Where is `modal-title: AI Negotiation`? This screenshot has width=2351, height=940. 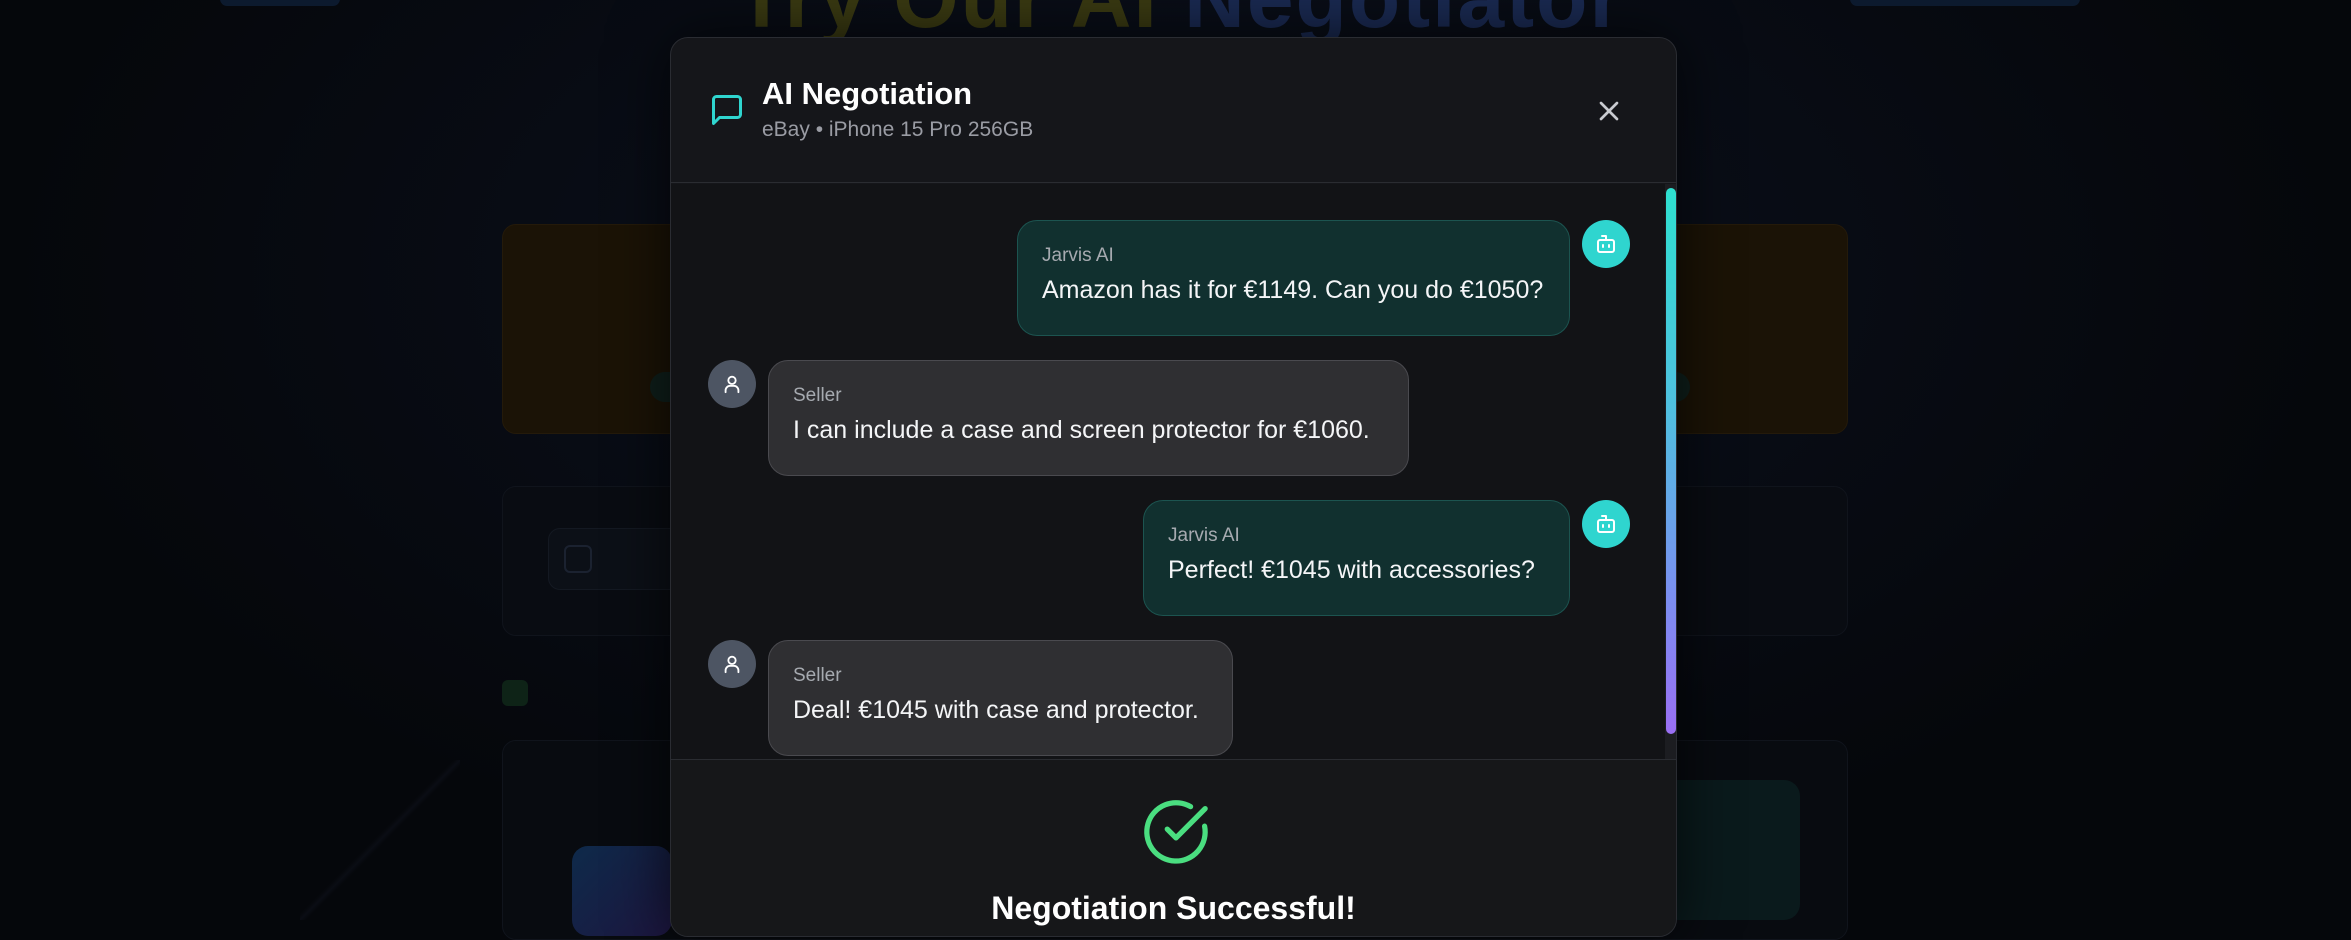
modal-title: AI Negotiation is located at coordinates (867, 93).